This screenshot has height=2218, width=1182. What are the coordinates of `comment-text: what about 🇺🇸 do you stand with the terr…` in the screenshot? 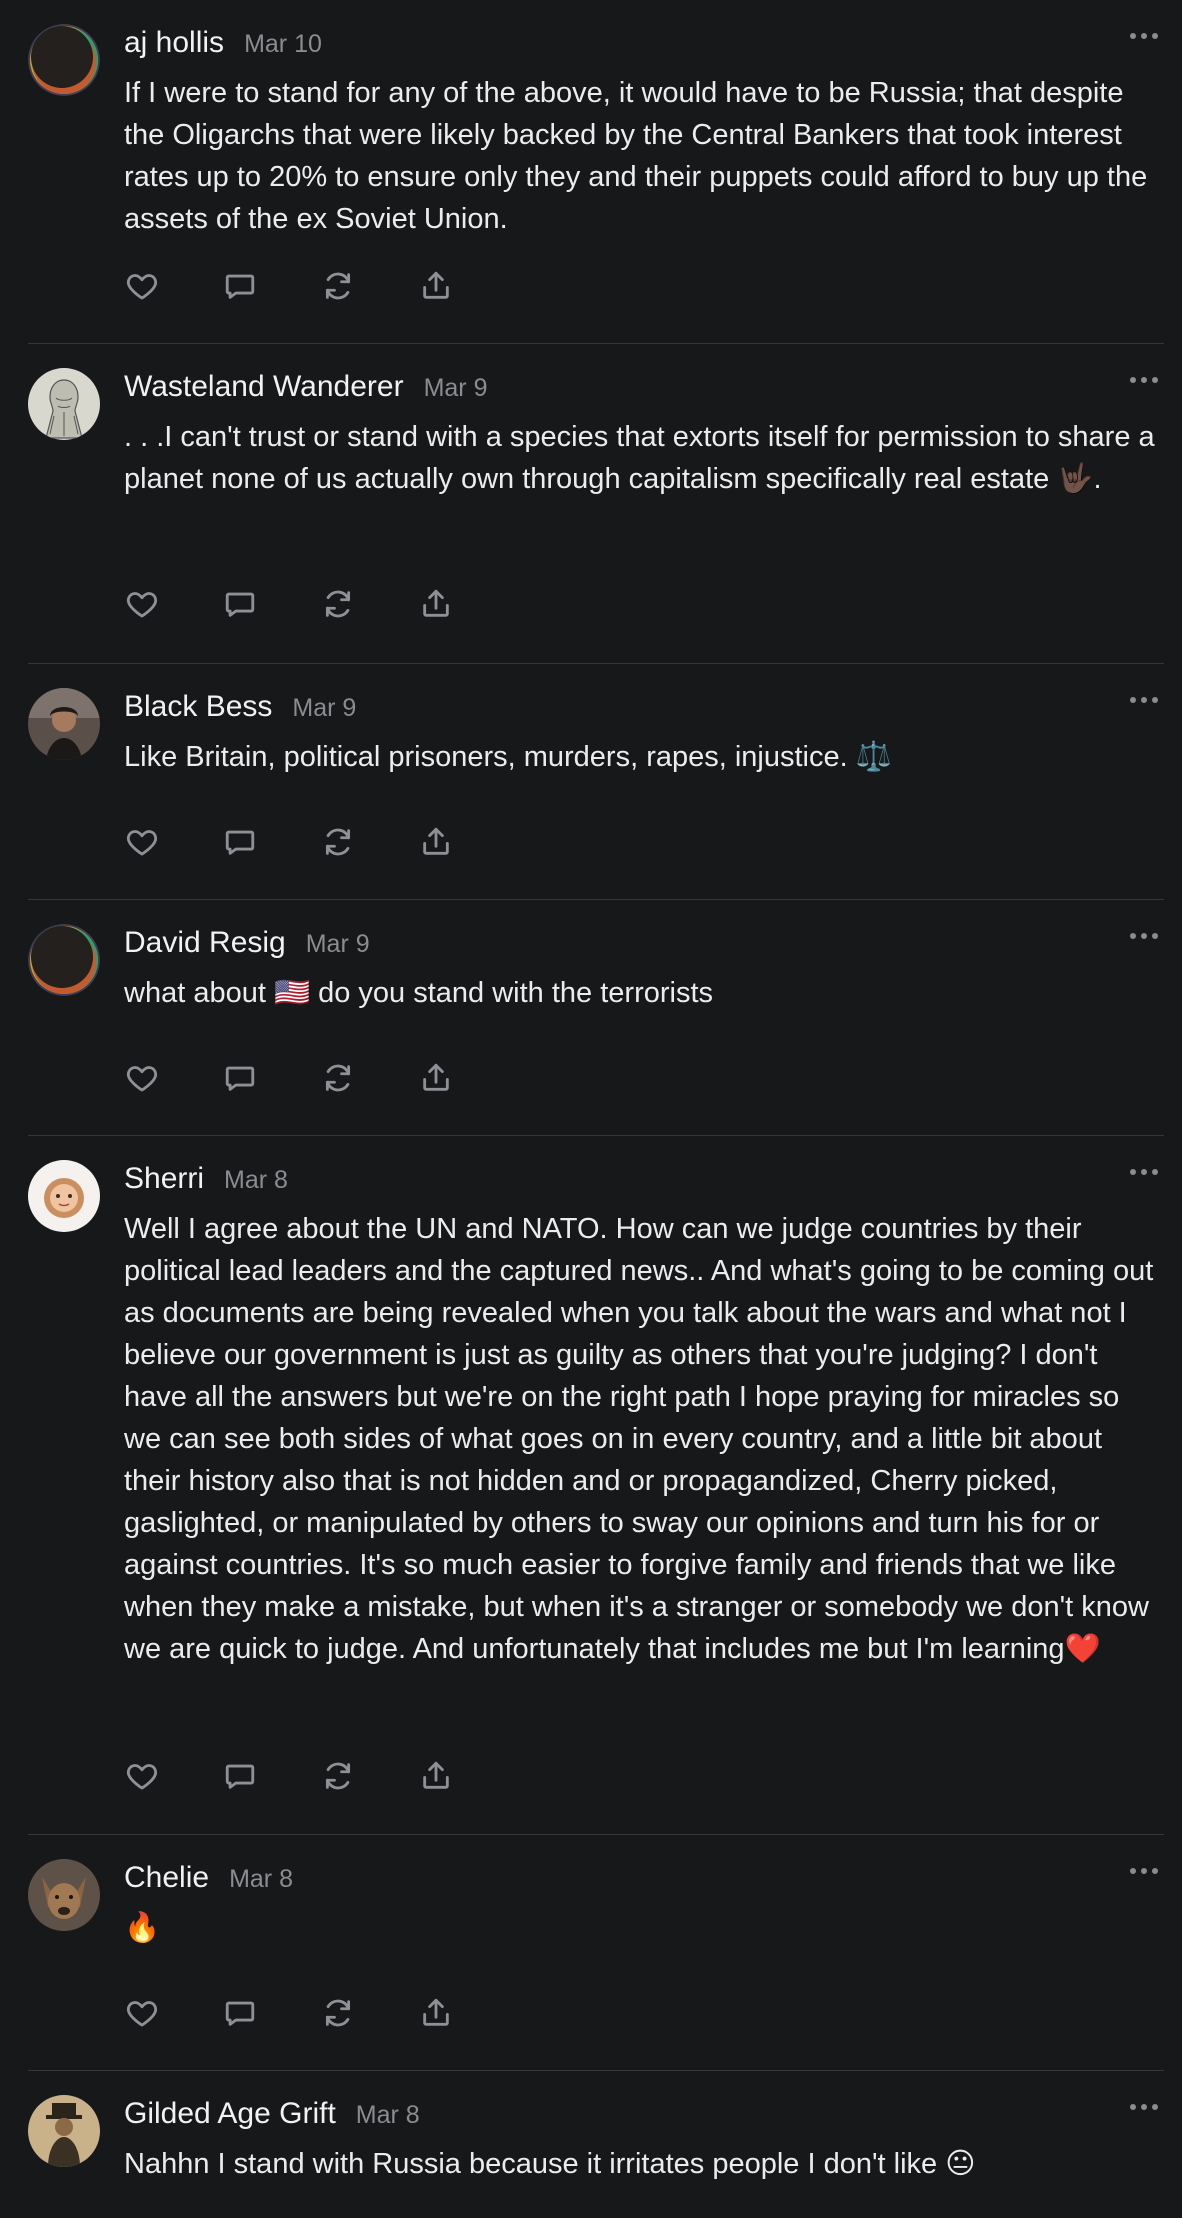 It's located at (419, 993).